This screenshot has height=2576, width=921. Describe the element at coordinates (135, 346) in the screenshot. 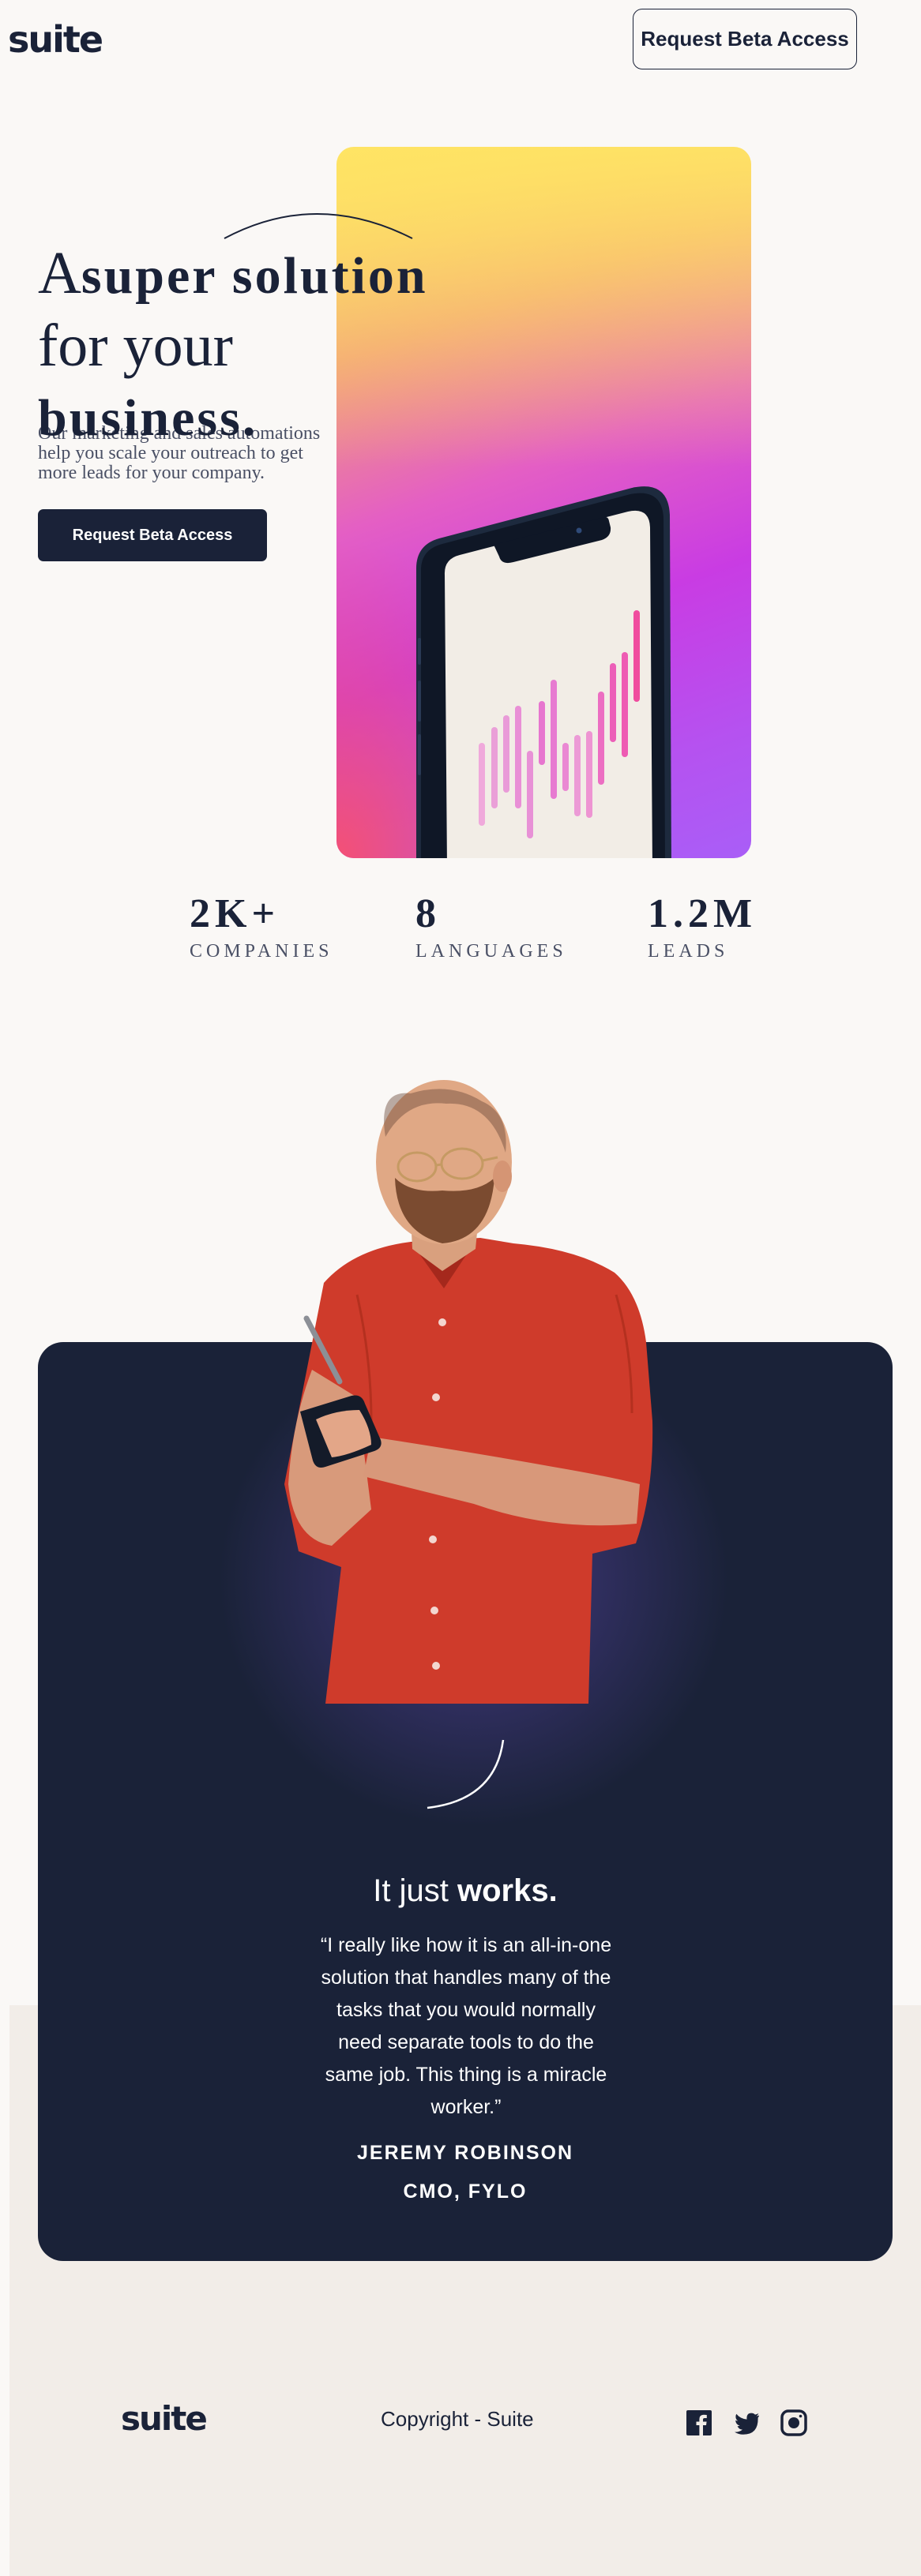

I see `headline-line2-regular: for your` at that location.